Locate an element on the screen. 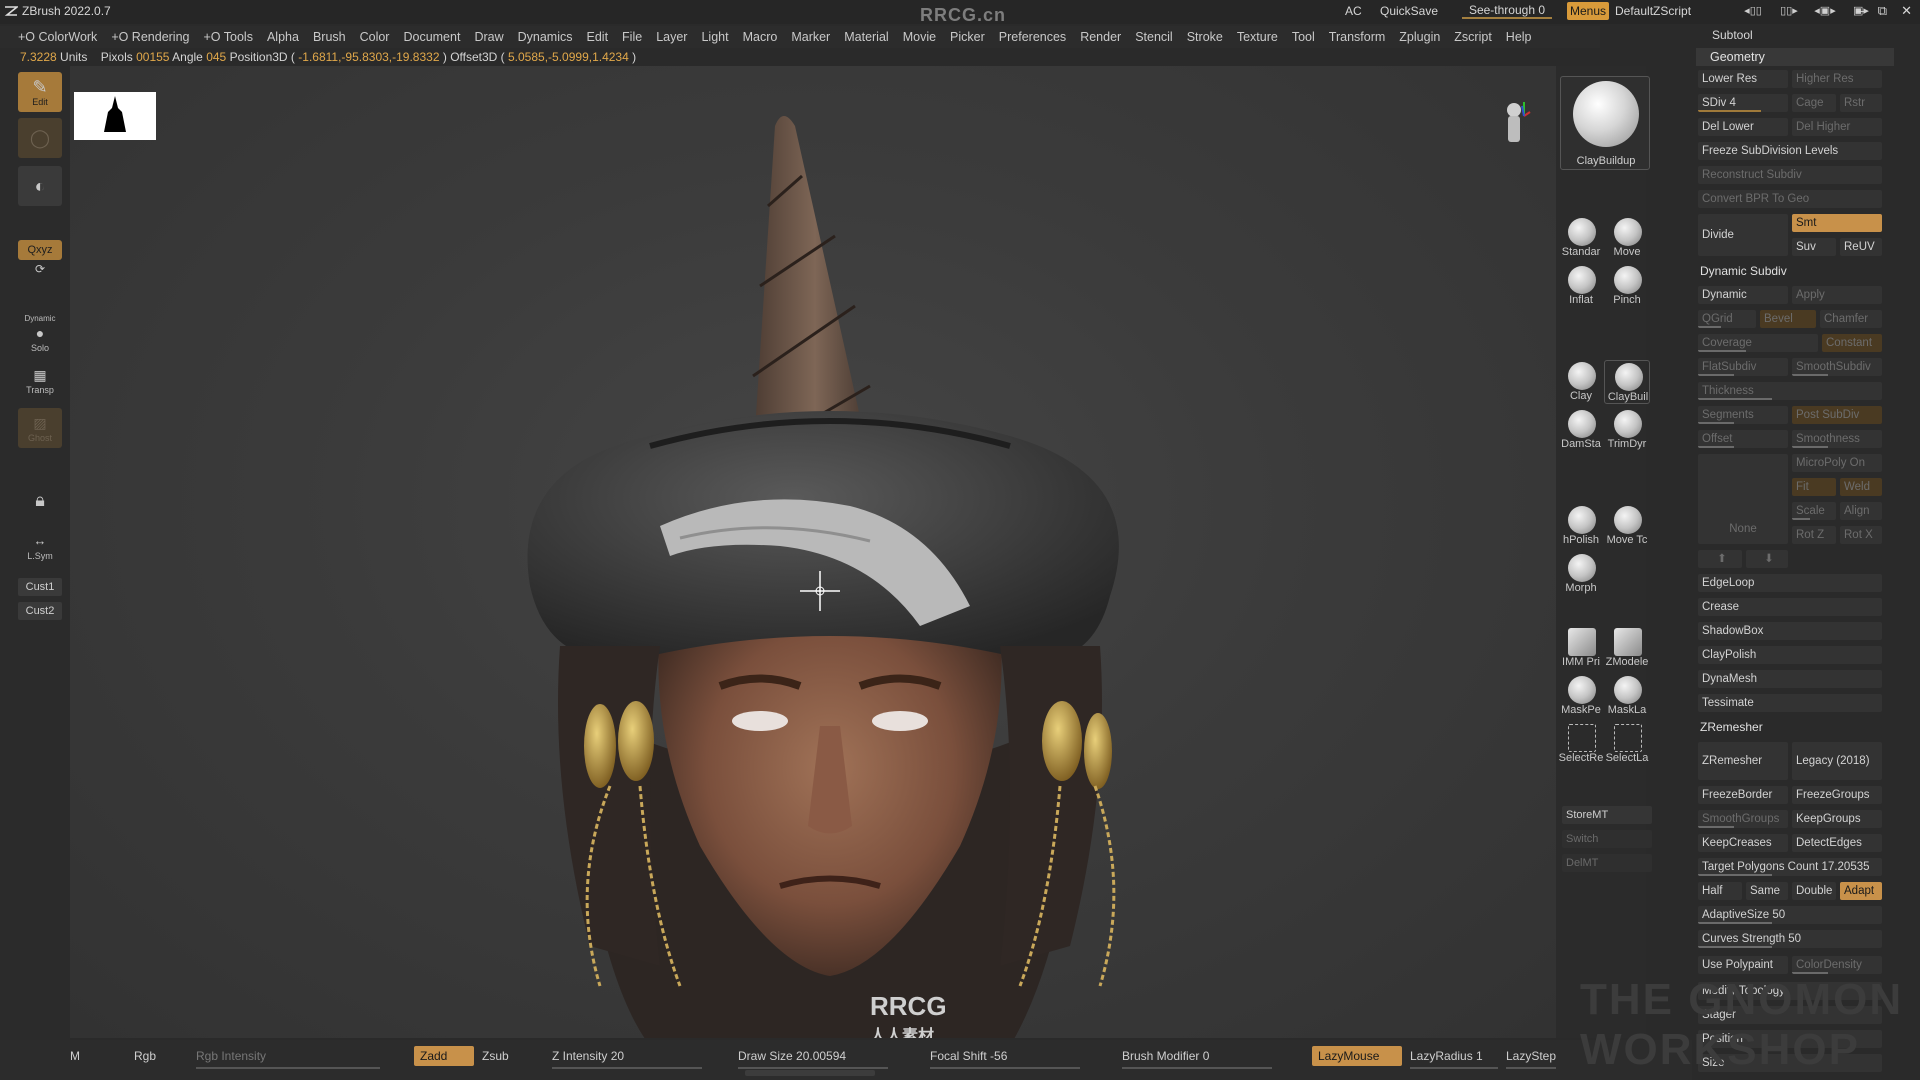 This screenshot has width=1920, height=1080. flatsubdiv-slider: FlatSubdiv is located at coordinates (1743, 367).